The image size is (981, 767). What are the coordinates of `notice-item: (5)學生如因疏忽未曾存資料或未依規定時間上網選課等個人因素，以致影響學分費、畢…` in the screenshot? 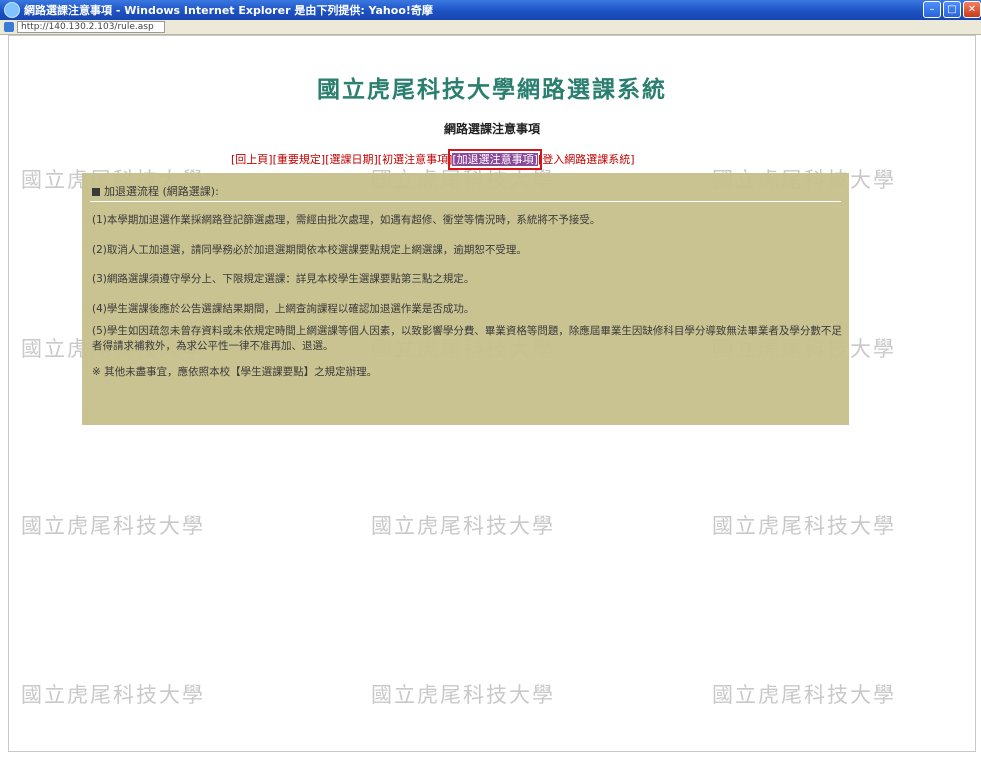 It's located at (467, 338).